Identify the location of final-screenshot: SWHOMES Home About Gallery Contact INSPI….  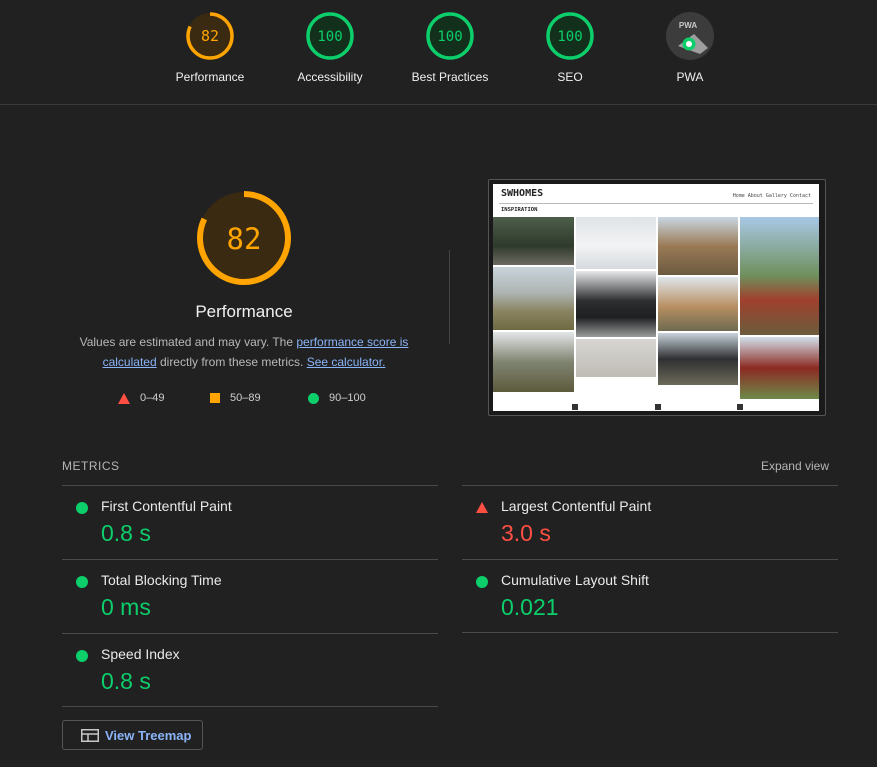
(657, 297).